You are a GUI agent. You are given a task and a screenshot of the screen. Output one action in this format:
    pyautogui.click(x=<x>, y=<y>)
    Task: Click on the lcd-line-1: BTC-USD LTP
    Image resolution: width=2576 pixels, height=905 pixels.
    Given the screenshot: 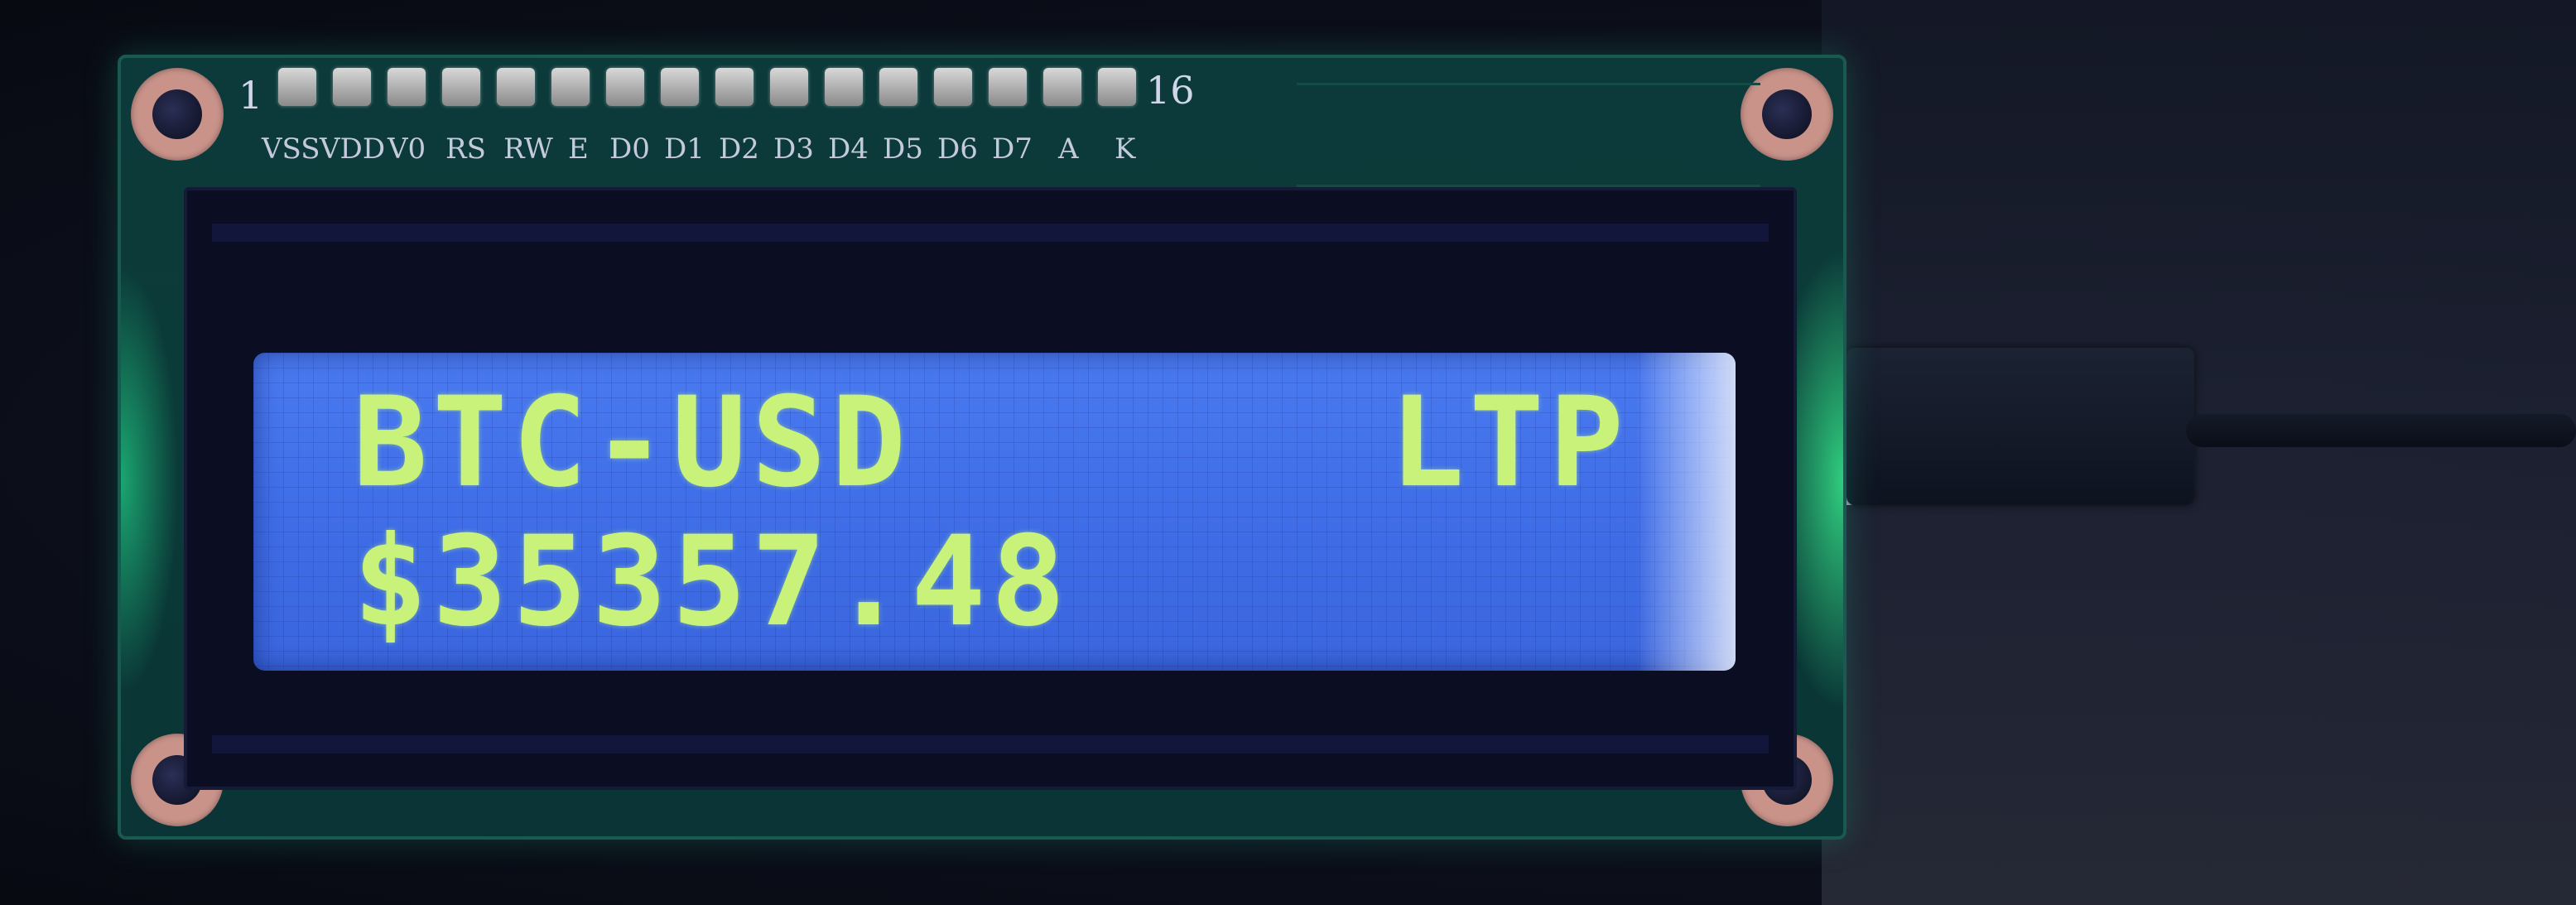 What is the action you would take?
    pyautogui.click(x=991, y=443)
    